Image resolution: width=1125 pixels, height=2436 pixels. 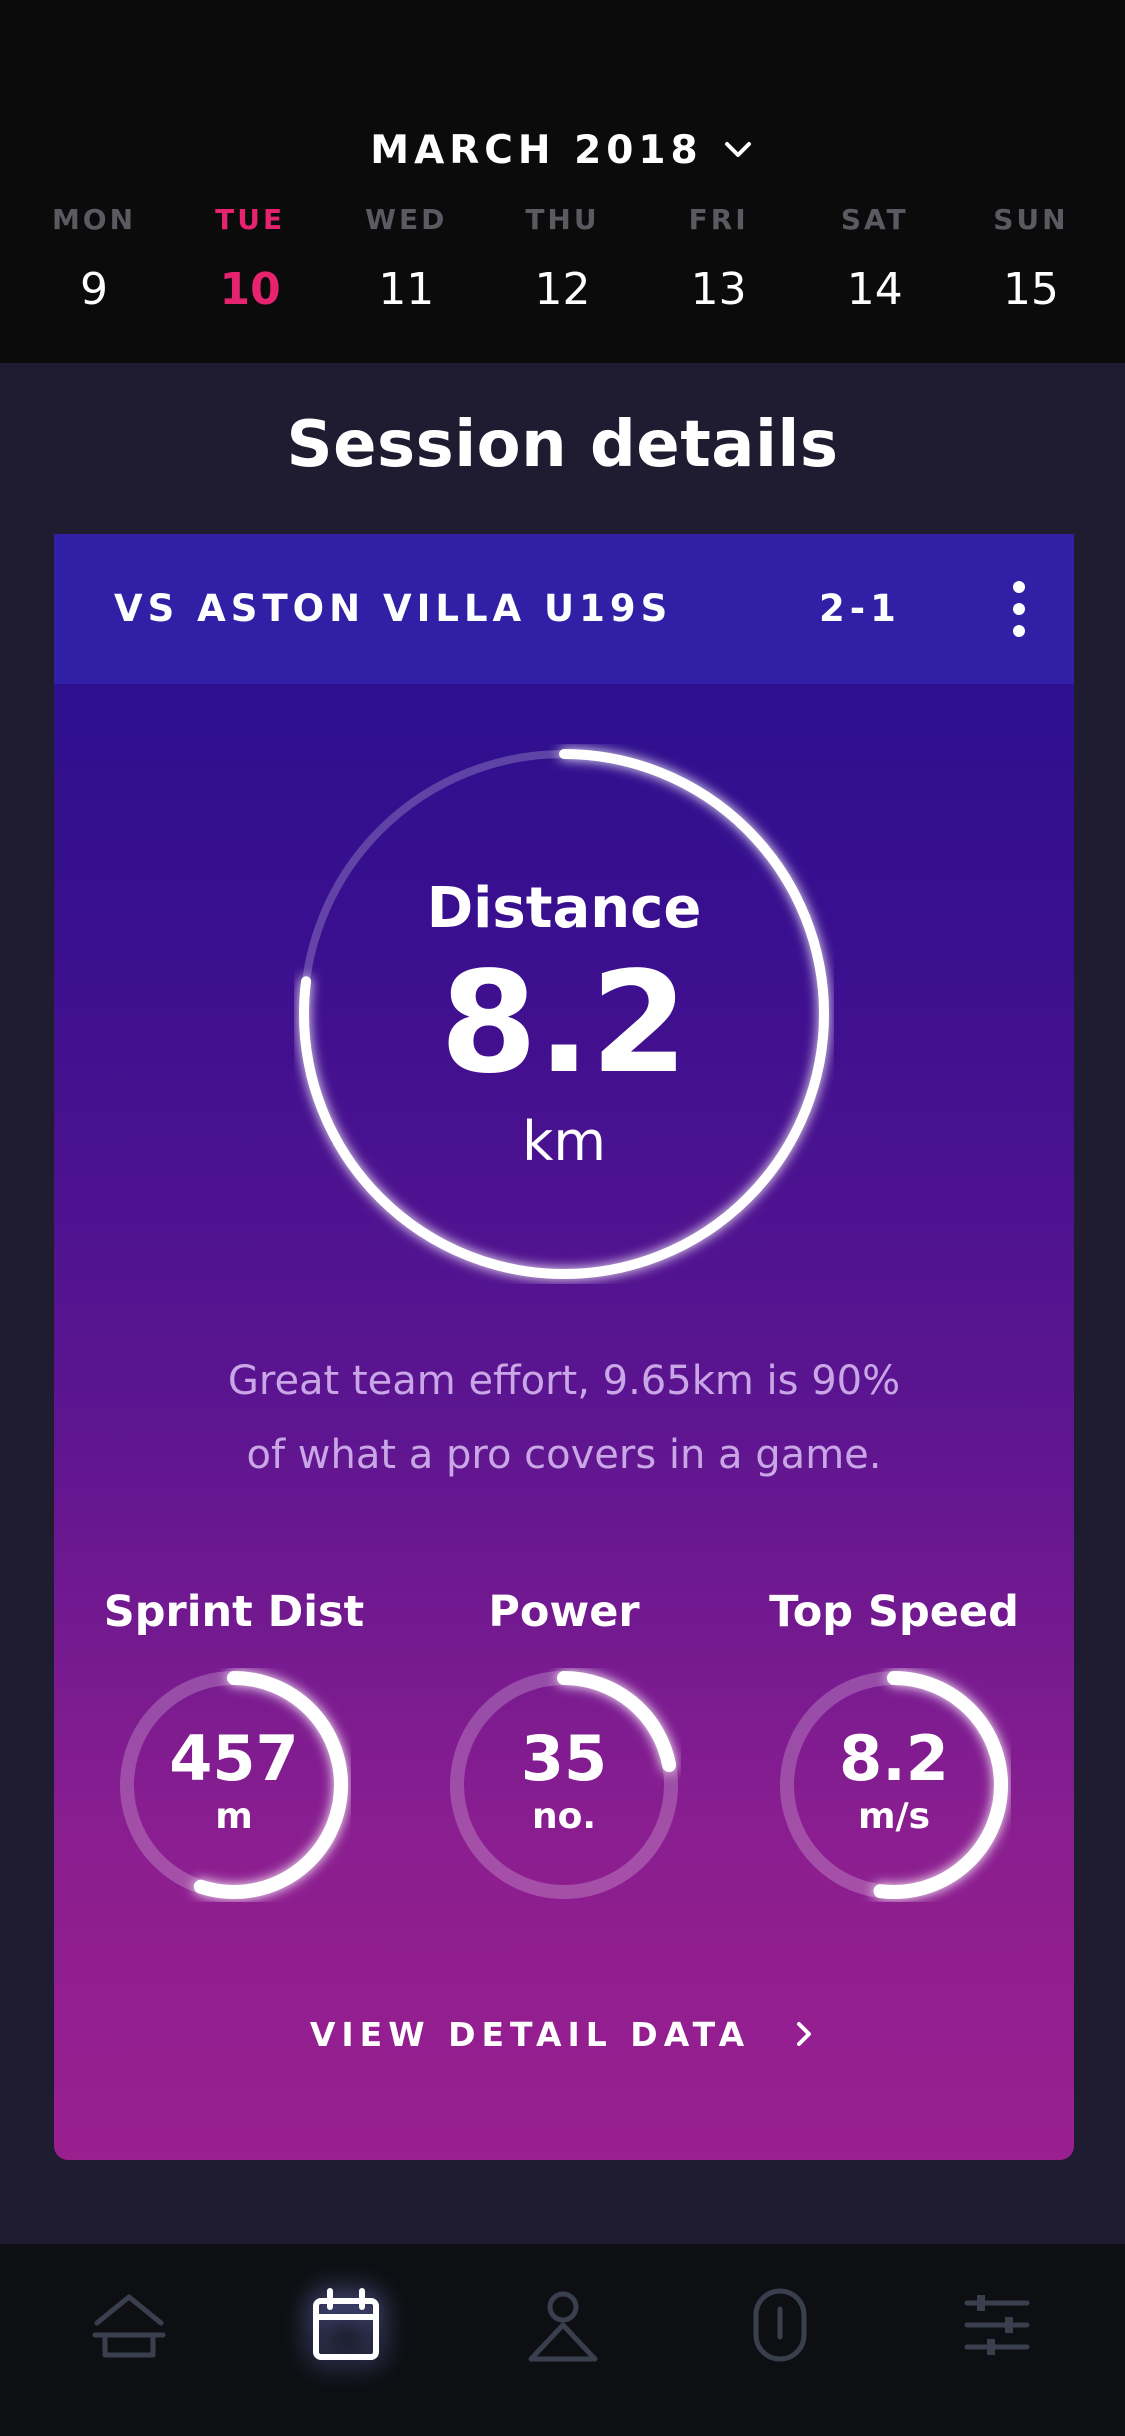 What do you see at coordinates (894, 1816) in the screenshot?
I see `stat-unit: m/s` at bounding box center [894, 1816].